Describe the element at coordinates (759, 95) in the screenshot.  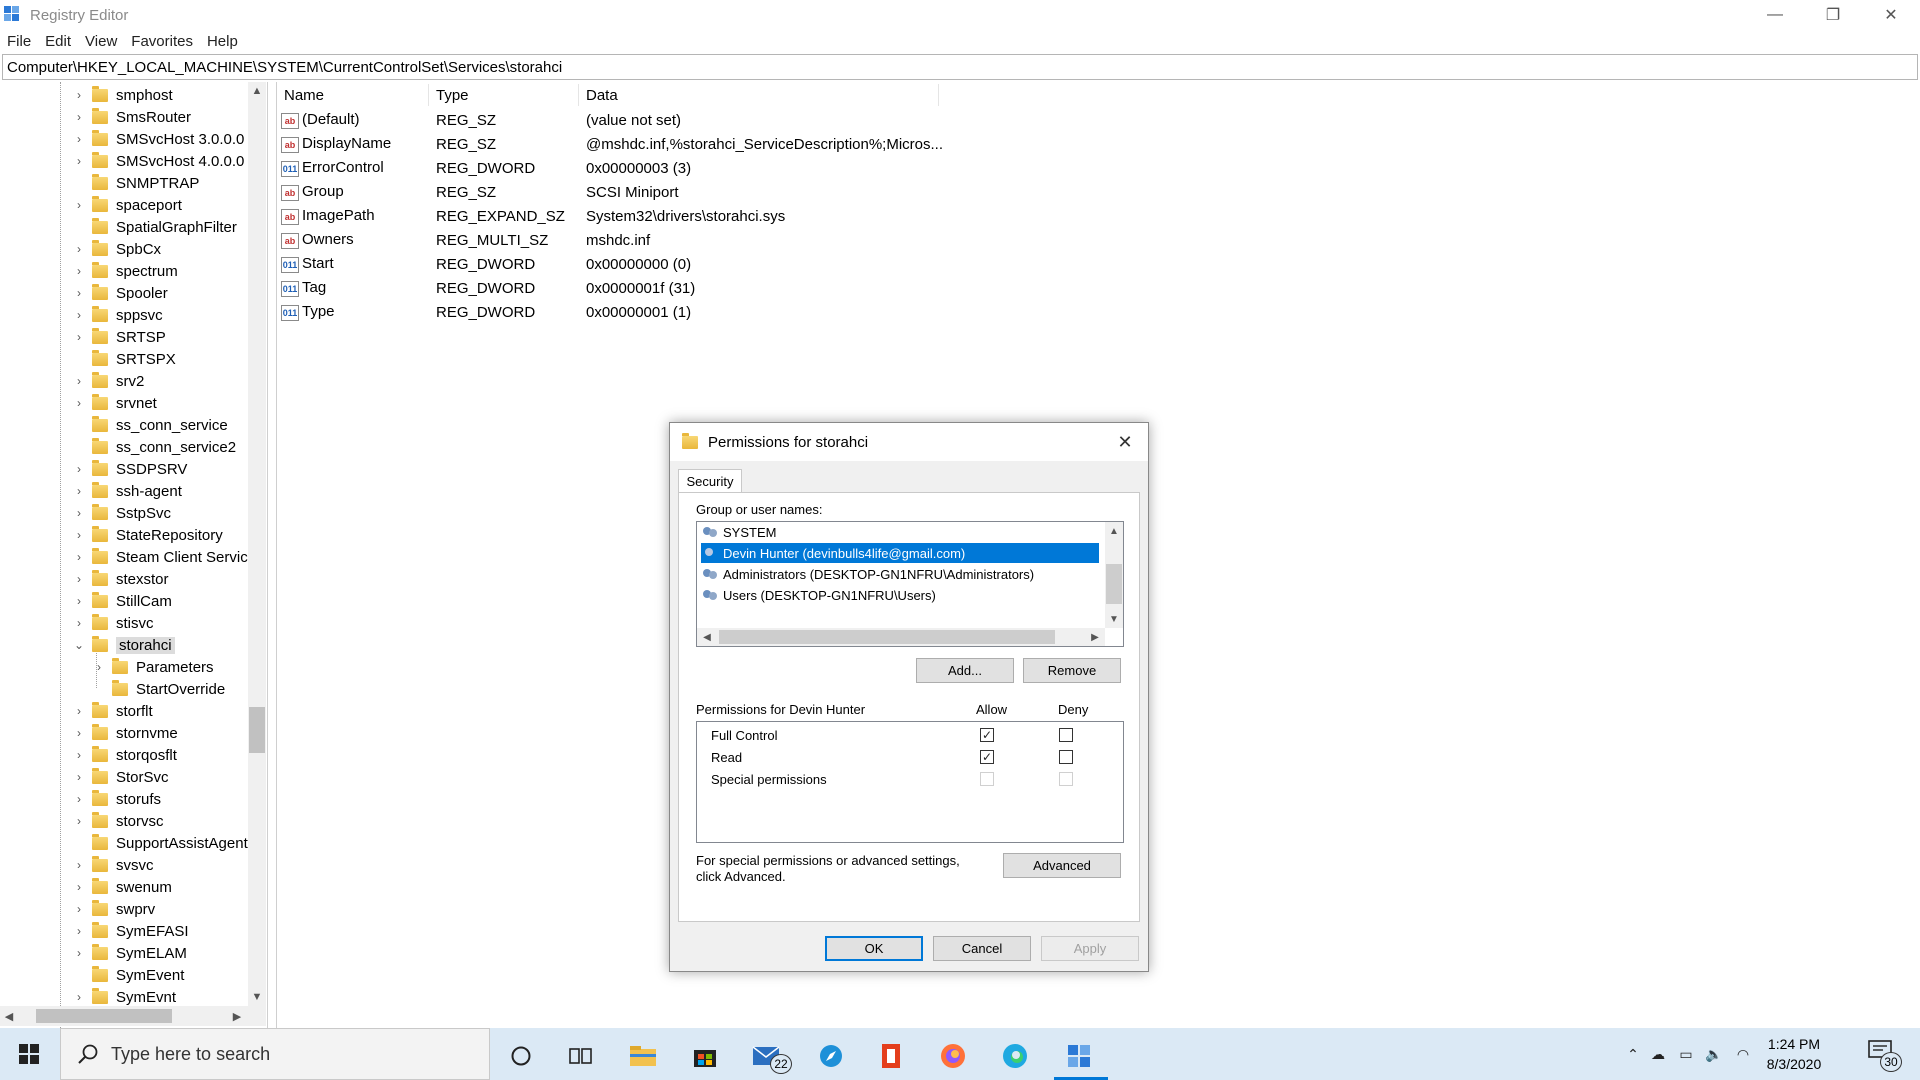
I see `column-header-data: Data` at that location.